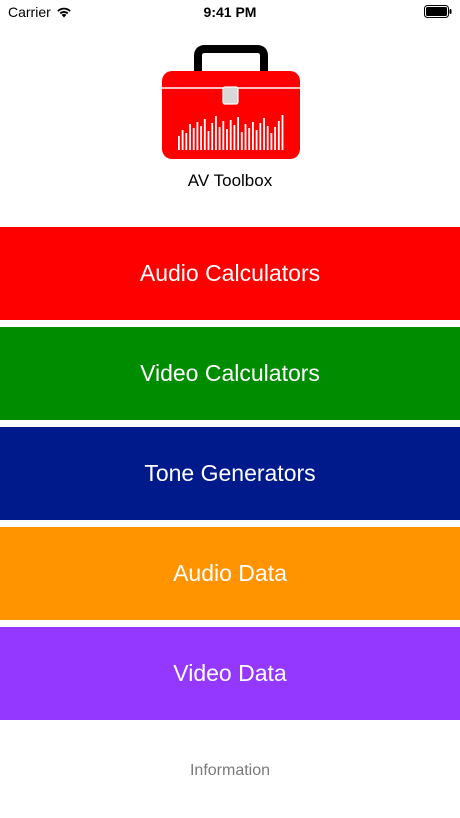 This screenshot has height=818, width=460. I want to click on toolbox-icon, so click(231, 102).